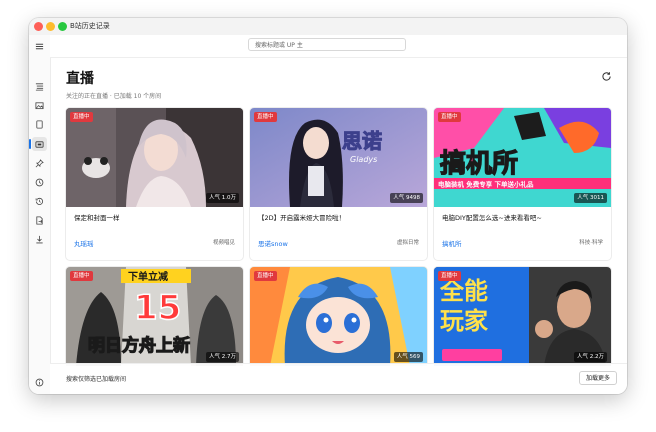 This screenshot has width=656, height=432. Describe the element at coordinates (84, 243) in the screenshot. I see `host-name-link: 丸瑶瑶` at that location.